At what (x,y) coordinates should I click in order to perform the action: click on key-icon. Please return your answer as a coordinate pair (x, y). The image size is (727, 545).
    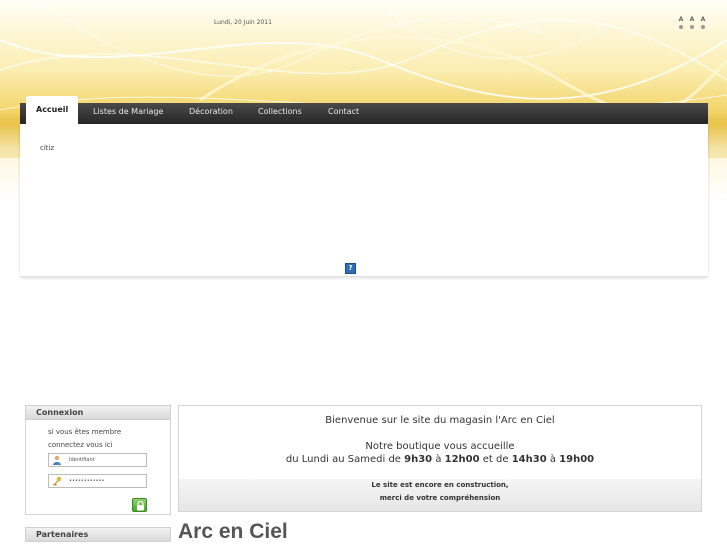
    Looking at the image, I should click on (57, 481).